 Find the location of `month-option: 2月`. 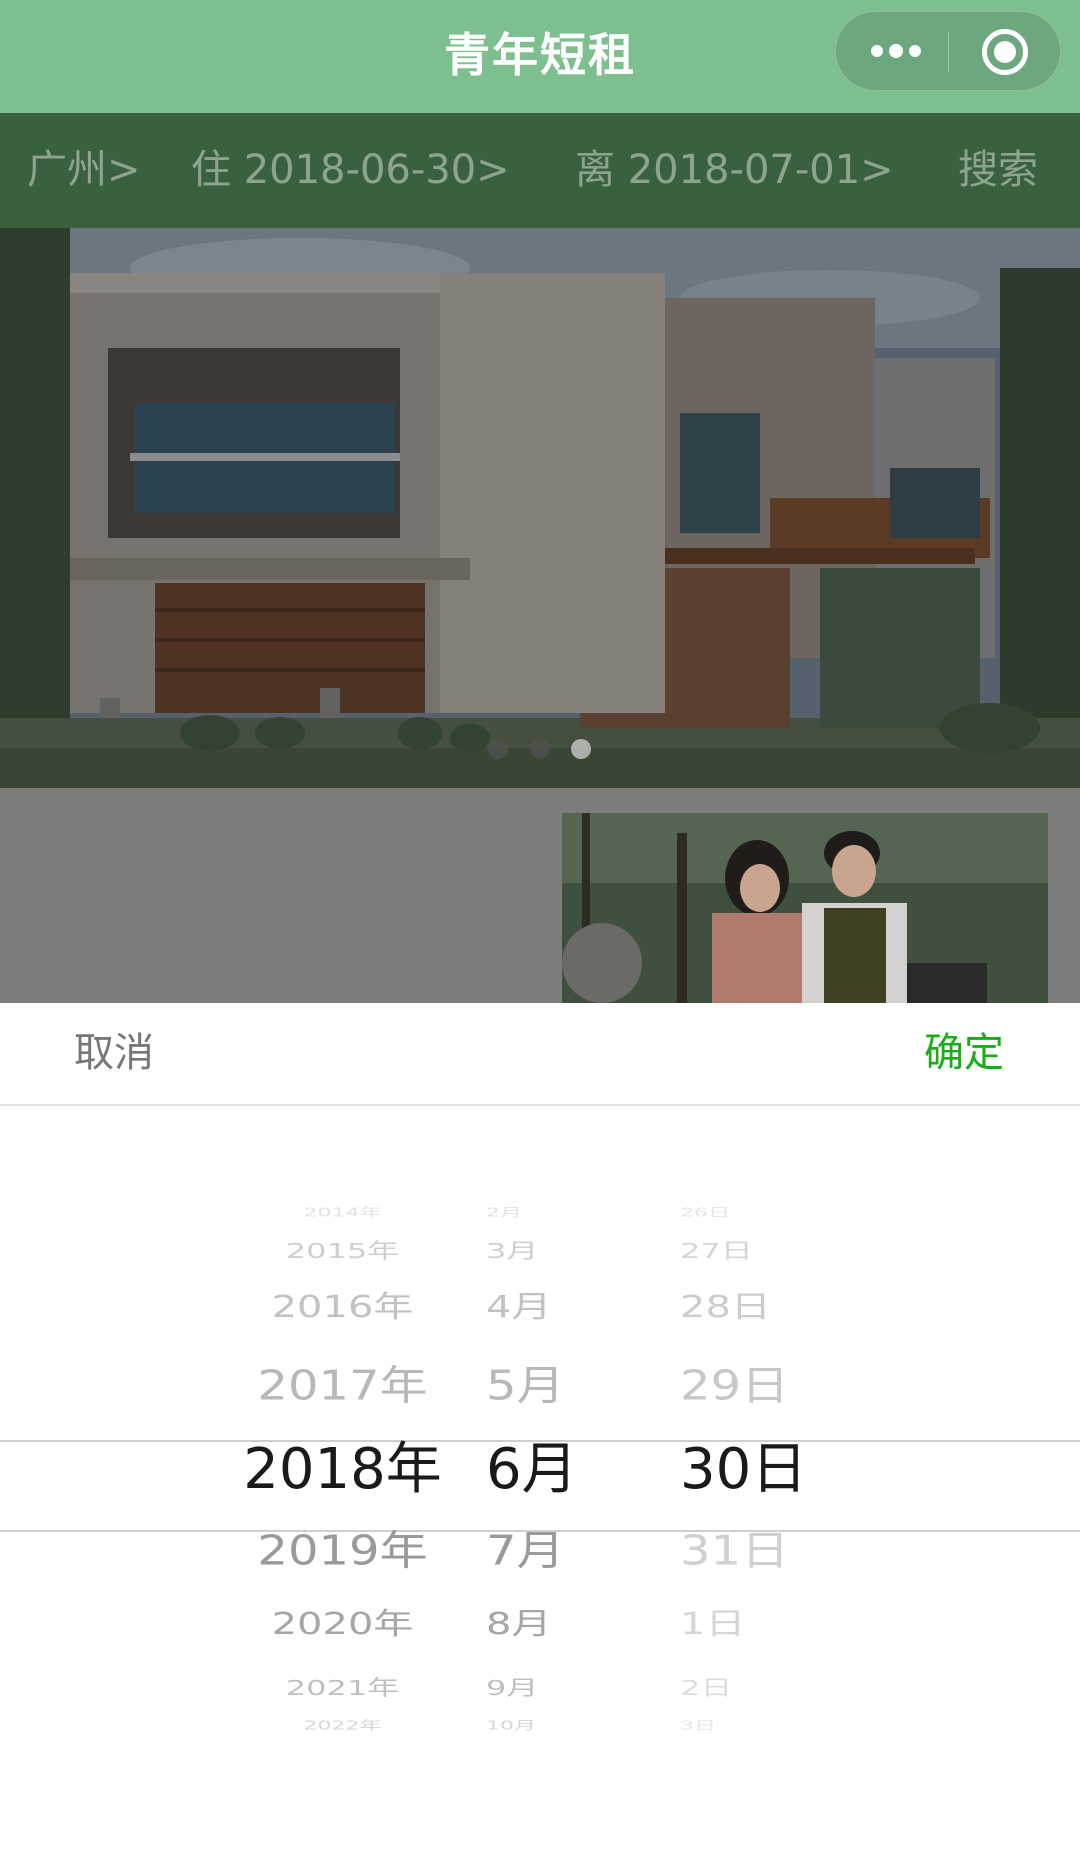

month-option: 2月 is located at coordinates (545, 1213).